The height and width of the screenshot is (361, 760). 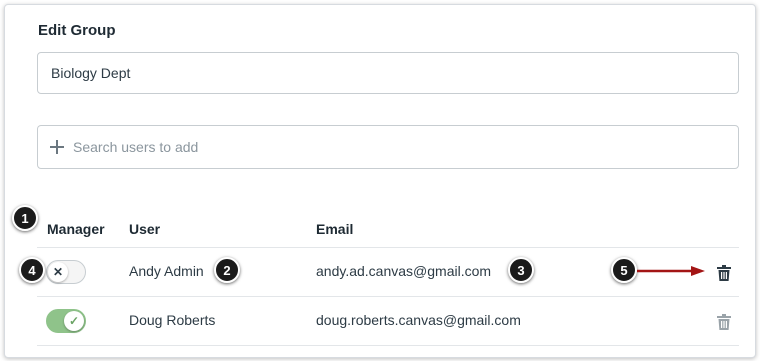 What do you see at coordinates (404, 271) in the screenshot?
I see `user-email: andy.ad.canvas@gmail.com` at bounding box center [404, 271].